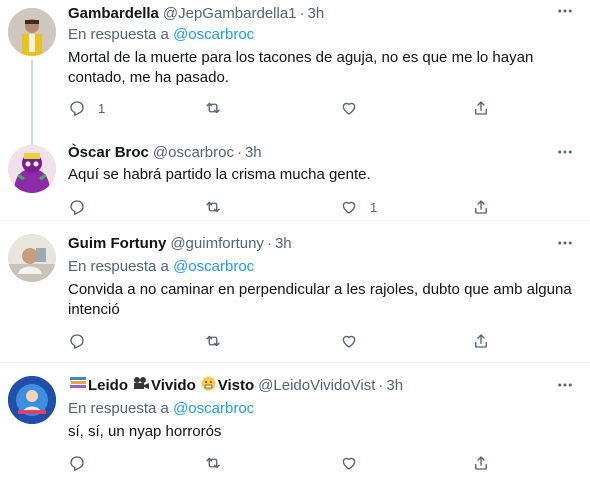 The image size is (590, 479). I want to click on like-button: 1, so click(358, 207).